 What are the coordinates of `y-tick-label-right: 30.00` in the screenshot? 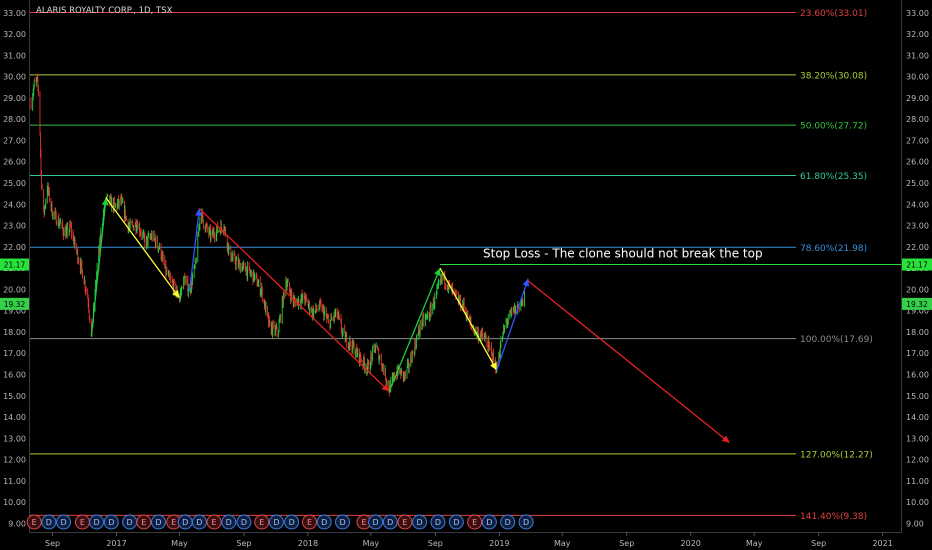 It's located at (917, 77).